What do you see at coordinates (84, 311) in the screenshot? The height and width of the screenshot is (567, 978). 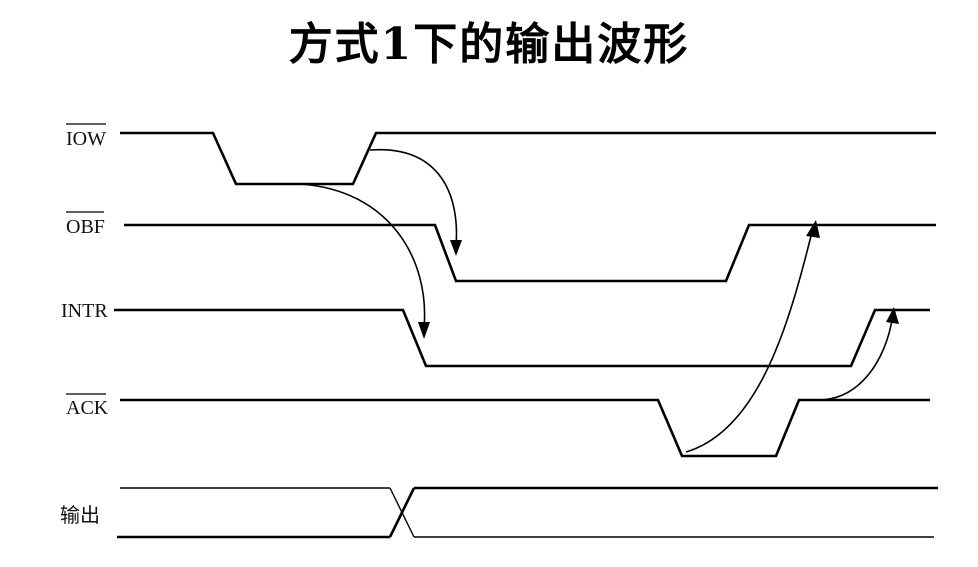 I see `label-intr: INTR` at bounding box center [84, 311].